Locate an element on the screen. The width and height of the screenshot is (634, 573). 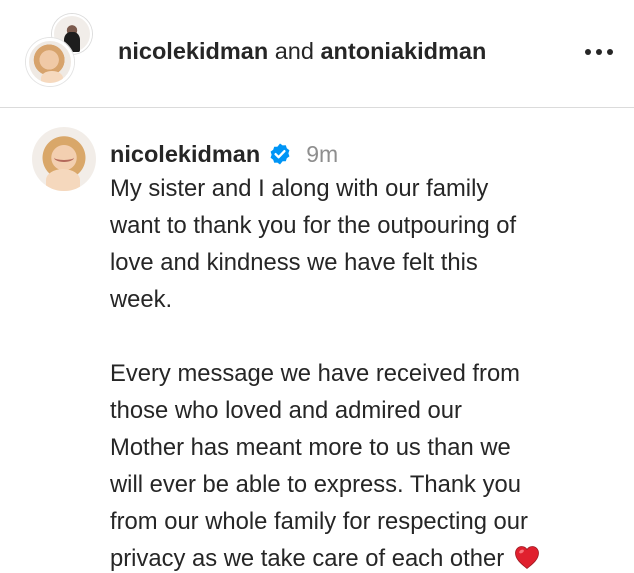
header-username-one: nicolekidman is located at coordinates (193, 51).